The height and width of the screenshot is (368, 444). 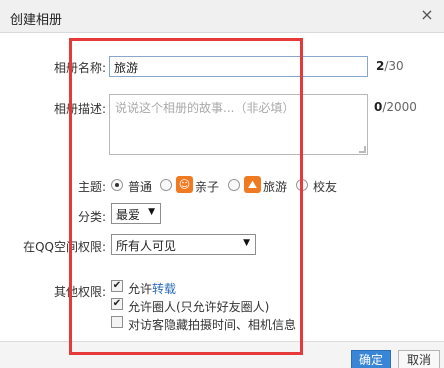 I want to click on name-label: 相册名称:, so click(x=79, y=68).